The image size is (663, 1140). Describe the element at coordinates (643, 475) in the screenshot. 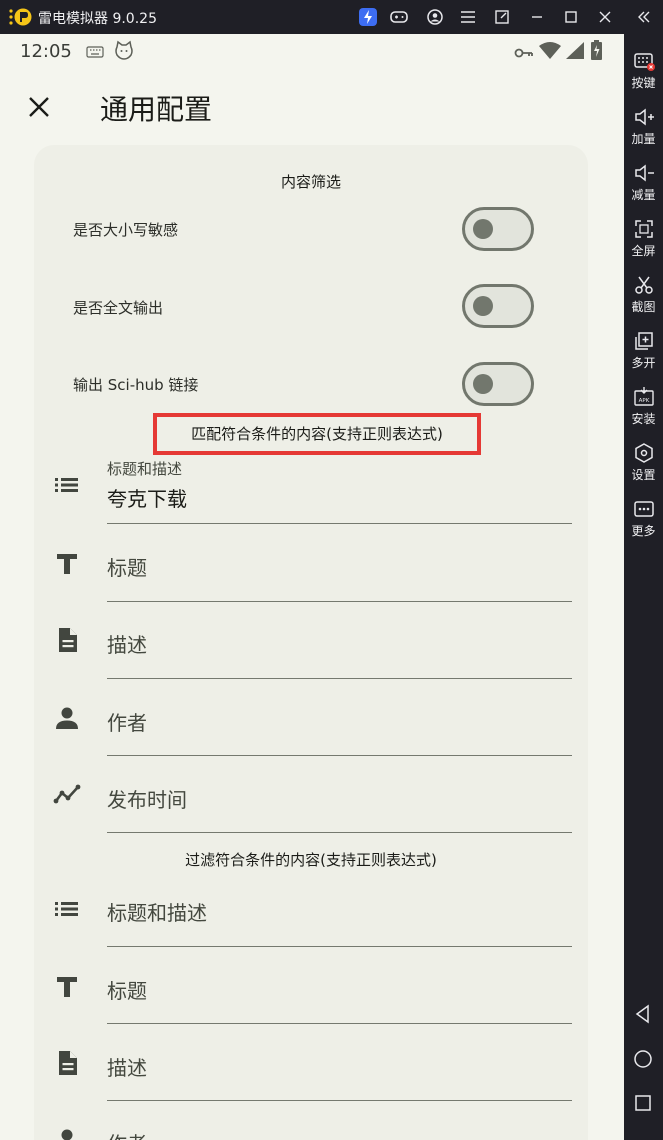

I see `sidebar-label: 设置` at that location.